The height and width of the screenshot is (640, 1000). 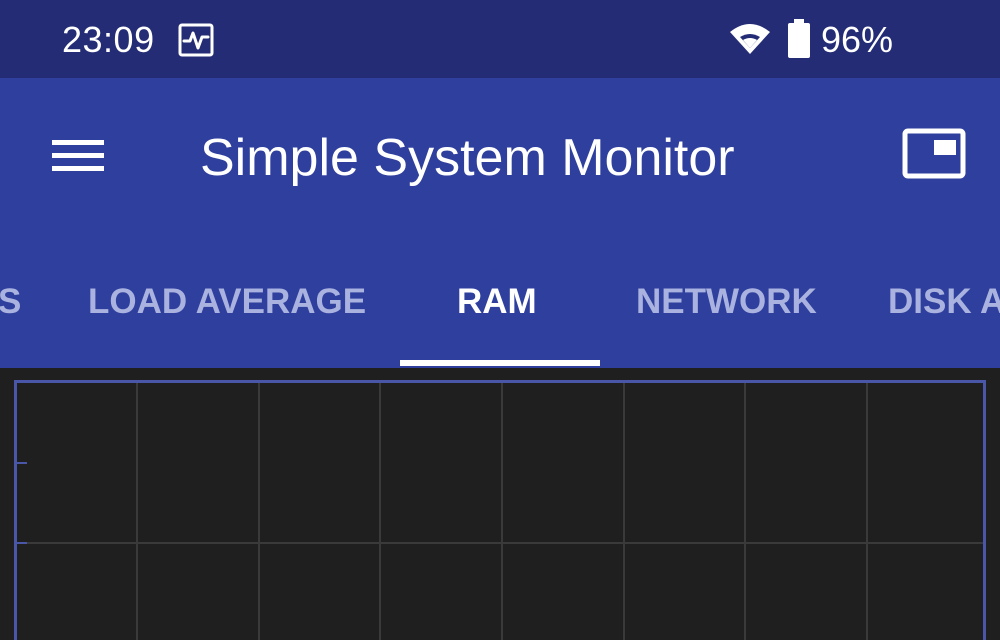 What do you see at coordinates (467, 158) in the screenshot?
I see `app-title: Simple System Monitor` at bounding box center [467, 158].